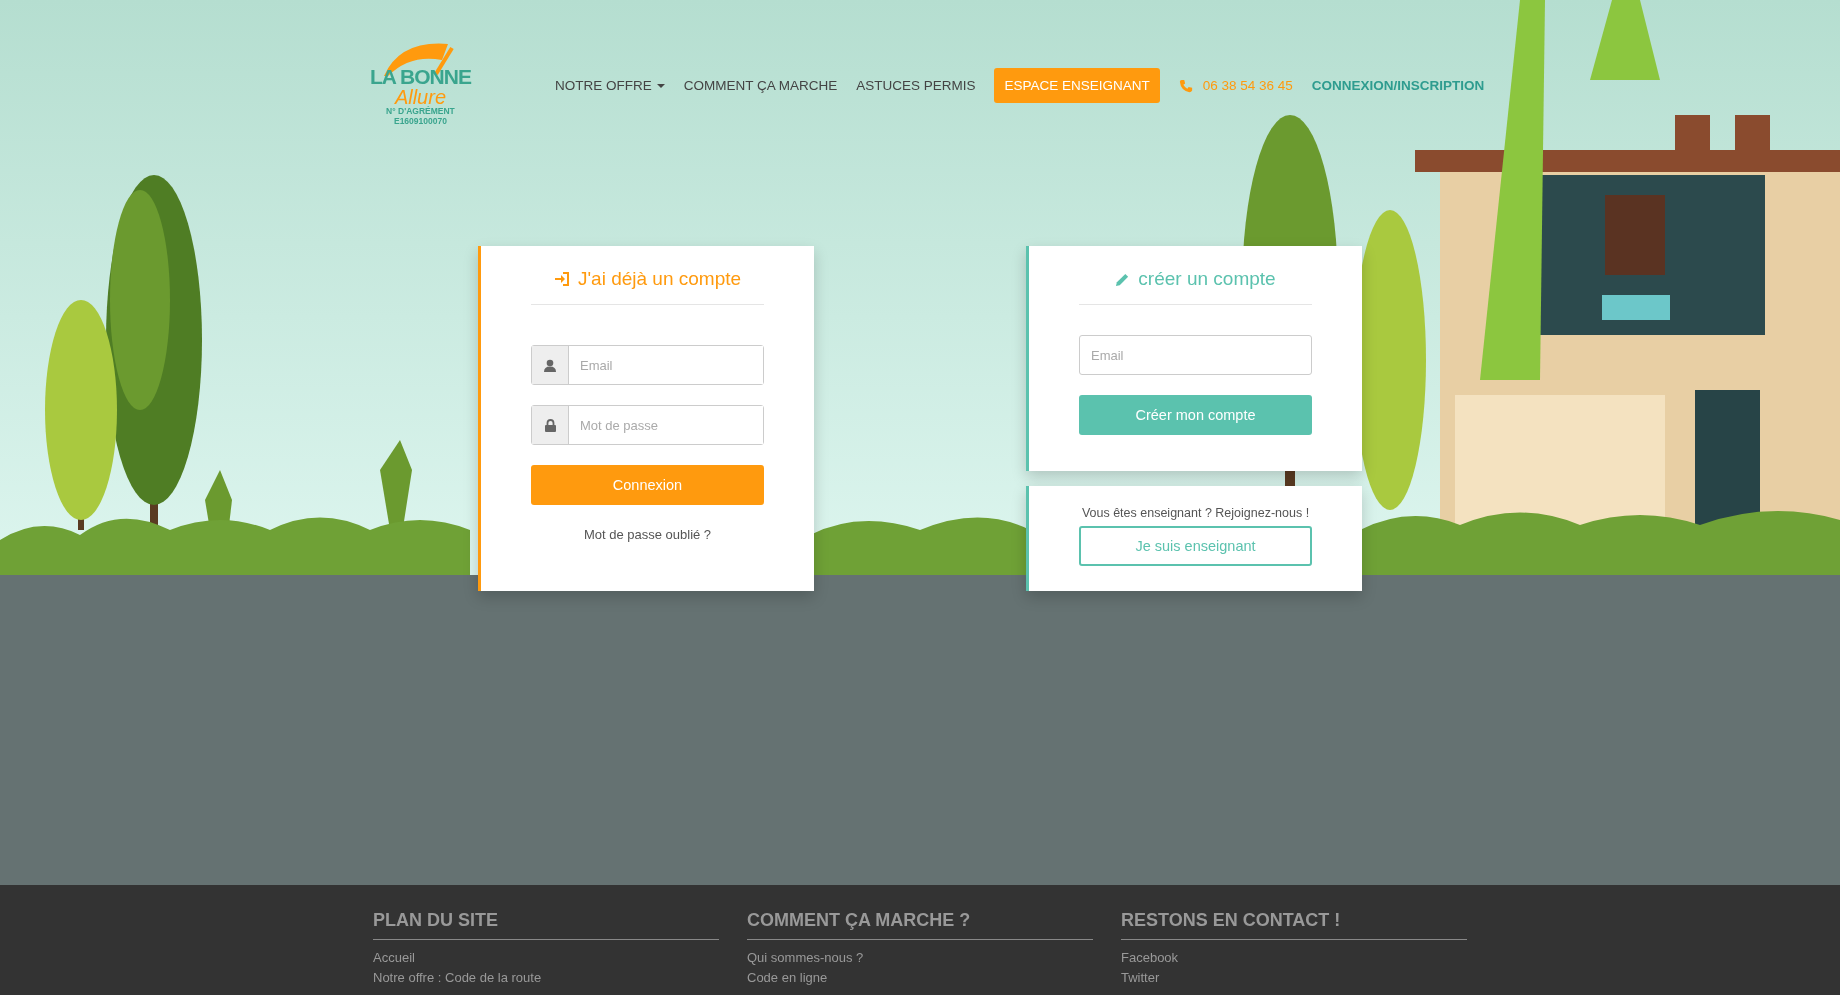 Image resolution: width=1840 pixels, height=995 pixels. Describe the element at coordinates (1123, 279) in the screenshot. I see `pencil-icon` at that location.